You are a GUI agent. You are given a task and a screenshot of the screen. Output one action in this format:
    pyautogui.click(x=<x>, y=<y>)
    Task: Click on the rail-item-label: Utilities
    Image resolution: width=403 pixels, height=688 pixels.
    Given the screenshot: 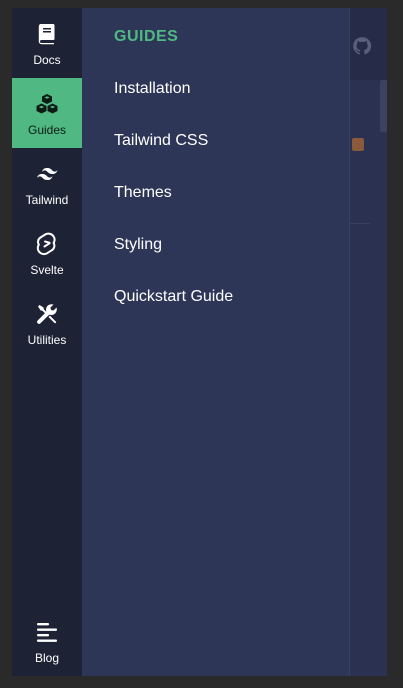 What is the action you would take?
    pyautogui.click(x=47, y=340)
    